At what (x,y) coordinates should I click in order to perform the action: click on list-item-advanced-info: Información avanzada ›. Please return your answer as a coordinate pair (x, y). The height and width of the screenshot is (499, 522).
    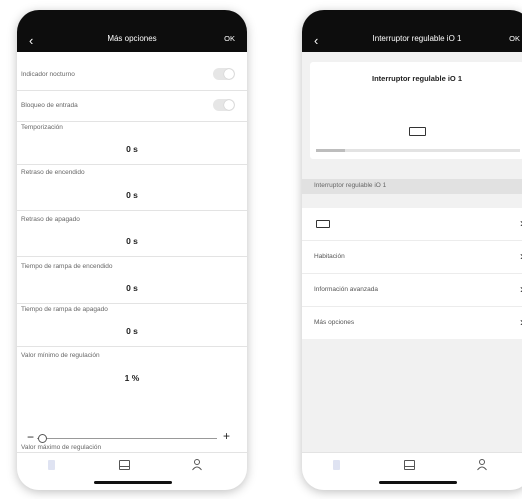
    Looking at the image, I should click on (412, 290).